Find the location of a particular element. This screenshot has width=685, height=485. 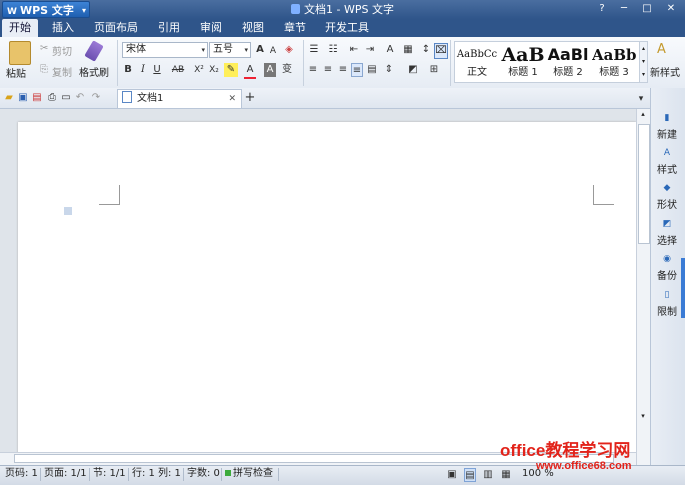

shrink-font-icon: A is located at coordinates (273, 51).